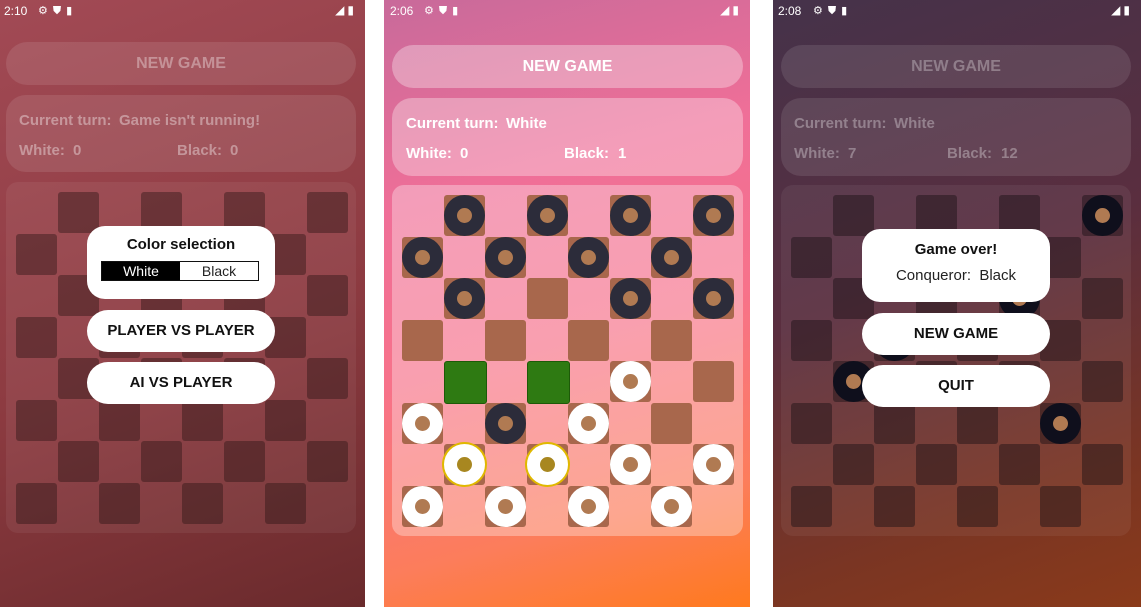 The width and height of the screenshot is (1141, 607). What do you see at coordinates (141, 271) in the screenshot?
I see `color-option-white: White` at bounding box center [141, 271].